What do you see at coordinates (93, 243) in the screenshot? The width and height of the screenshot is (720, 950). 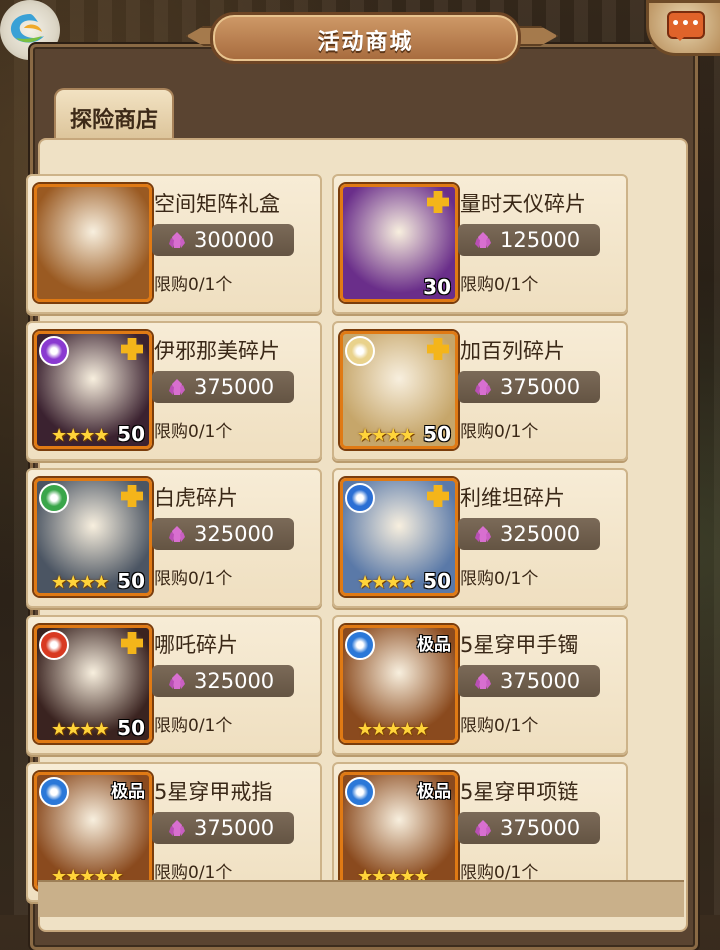 I see `gift-box-icon` at bounding box center [93, 243].